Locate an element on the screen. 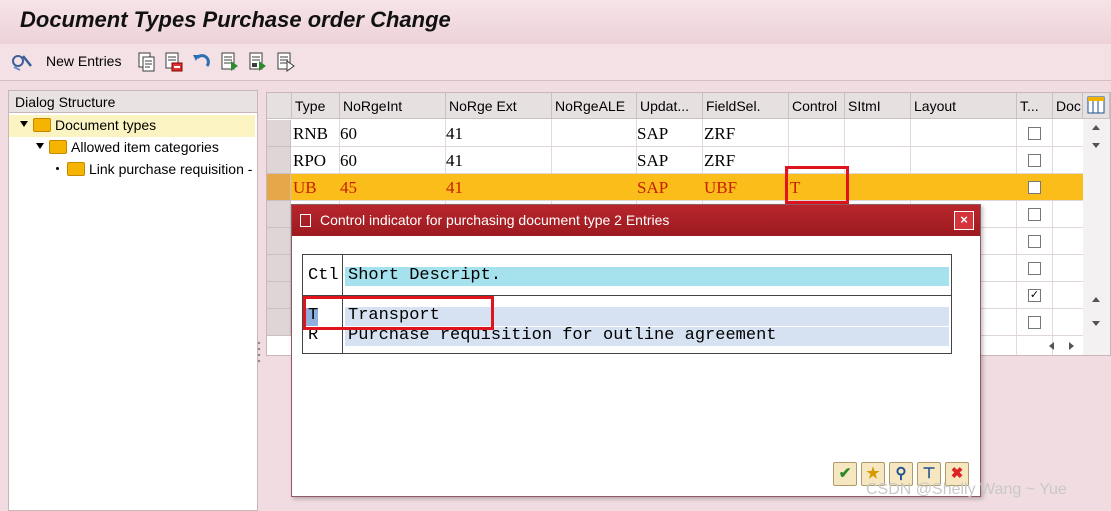  splitter-handle is located at coordinates (259, 352).